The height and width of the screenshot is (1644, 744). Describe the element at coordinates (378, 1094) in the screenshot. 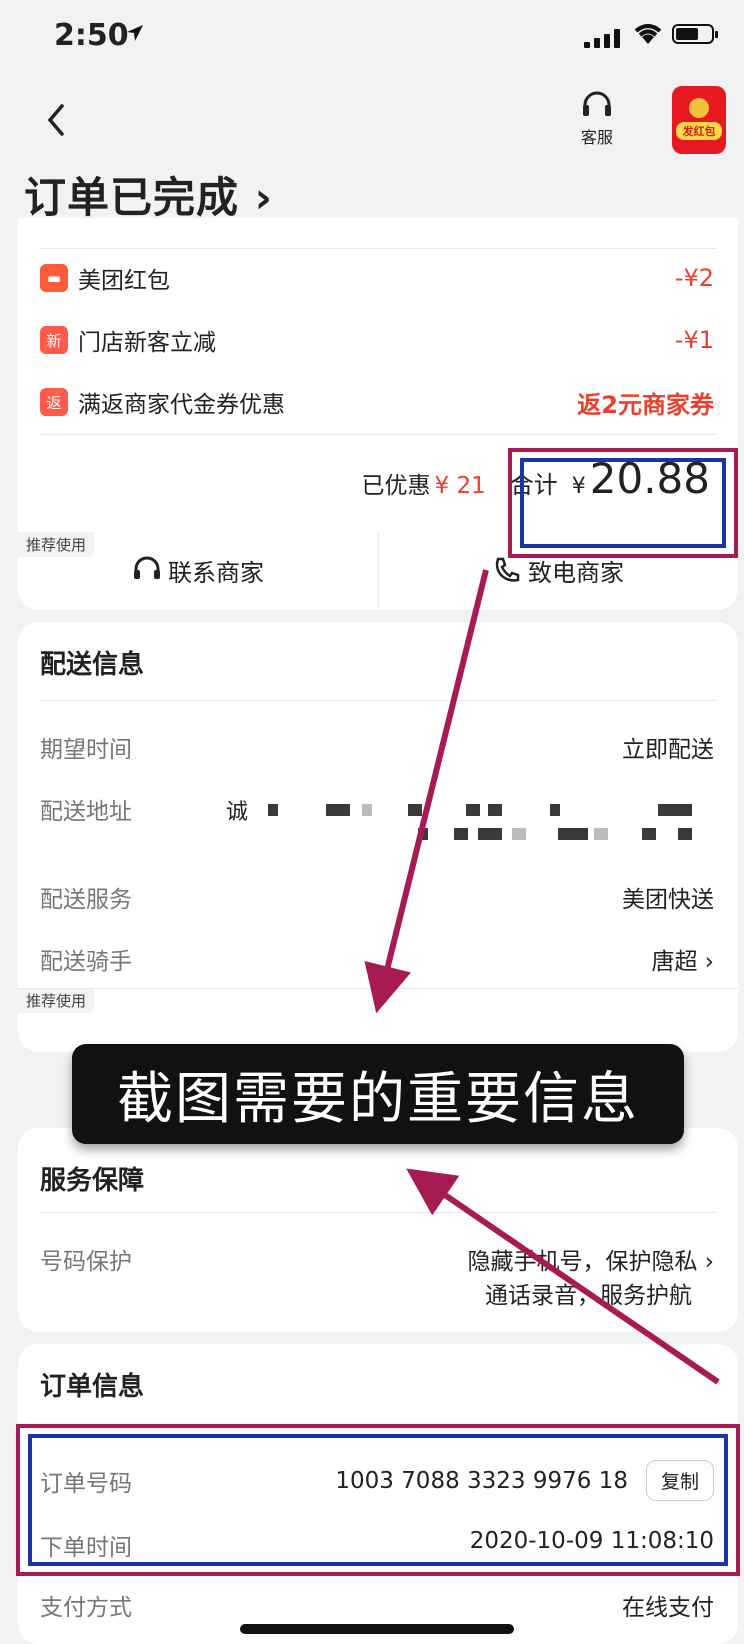

I see `annotation-banner: 截图需要的重要信息` at that location.